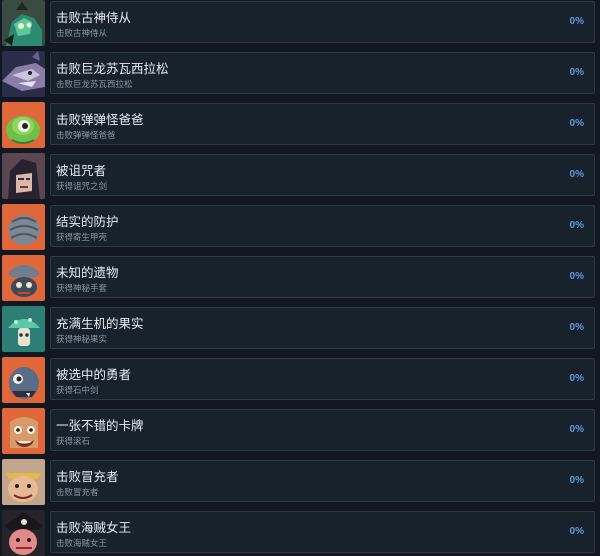 This screenshot has width=600, height=556. What do you see at coordinates (322, 73) in the screenshot?
I see `achievement-card: 击败巨龙苏瓦西拉松 击败巨龙苏瓦西拉松 0%` at bounding box center [322, 73].